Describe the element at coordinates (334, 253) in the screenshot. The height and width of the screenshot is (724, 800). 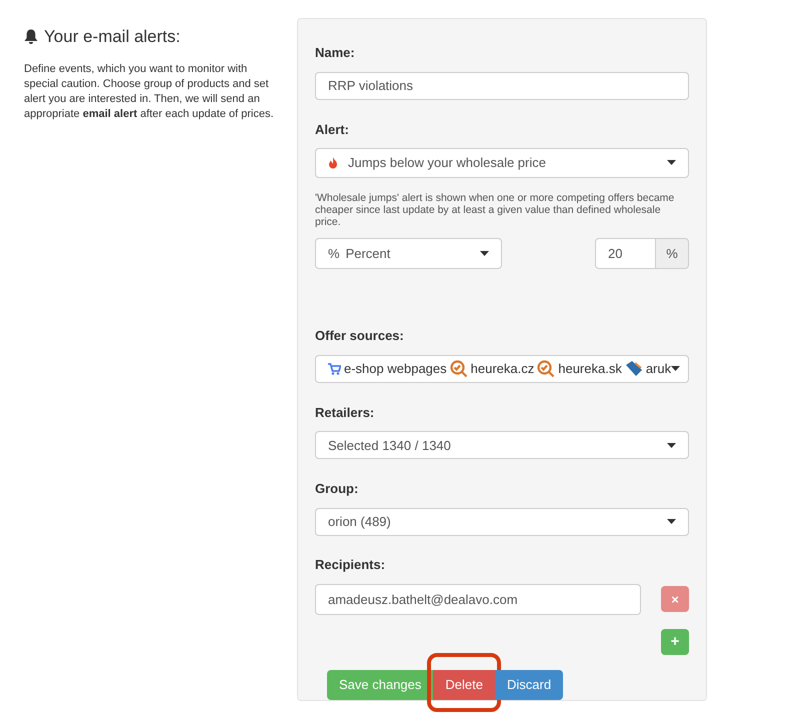
I see `unit-symbol: %` at that location.